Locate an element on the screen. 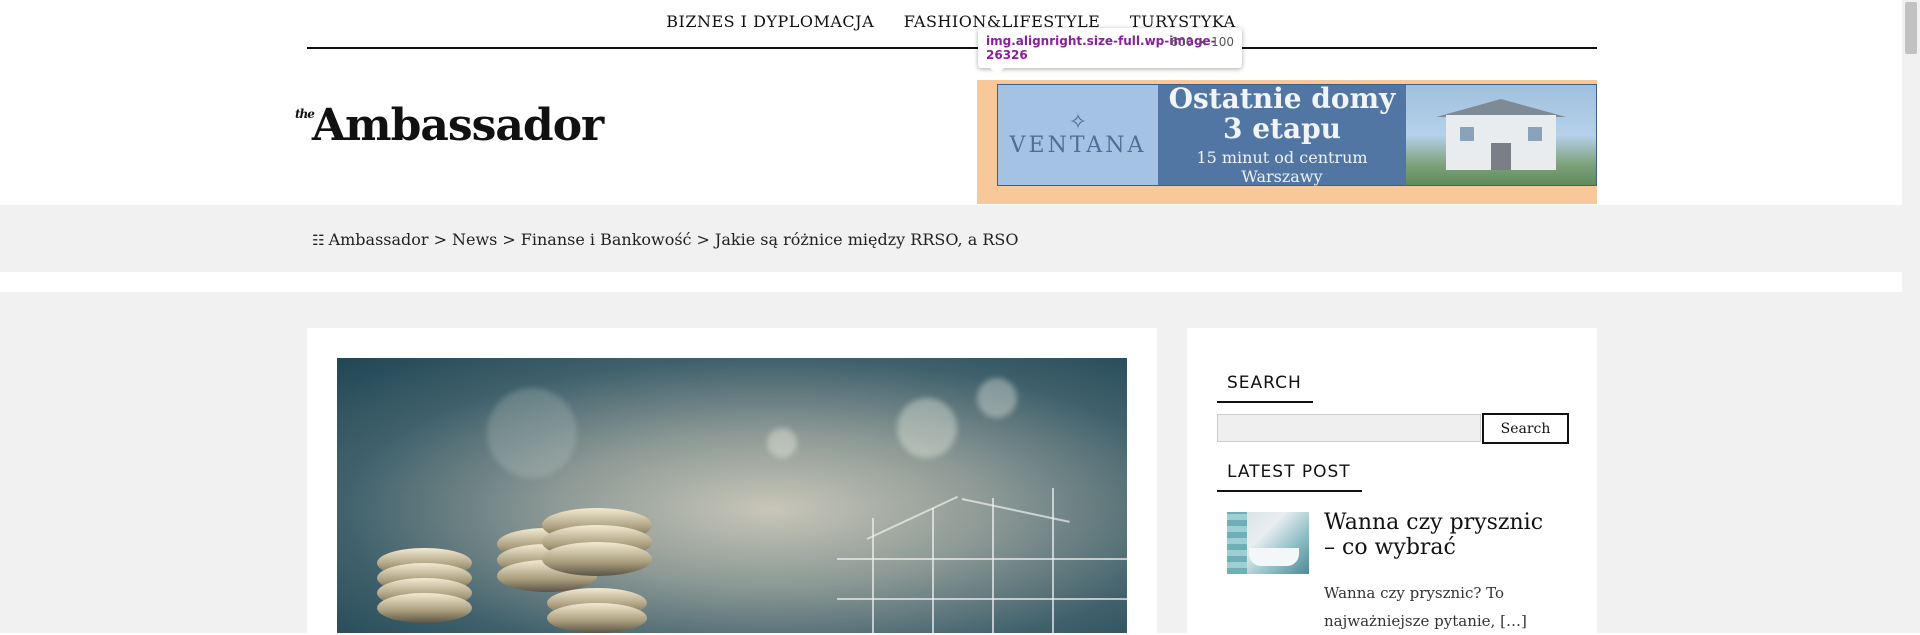 The width and height of the screenshot is (1920, 635). tooltip-dimensions: 600 × 100 is located at coordinates (1202, 42).